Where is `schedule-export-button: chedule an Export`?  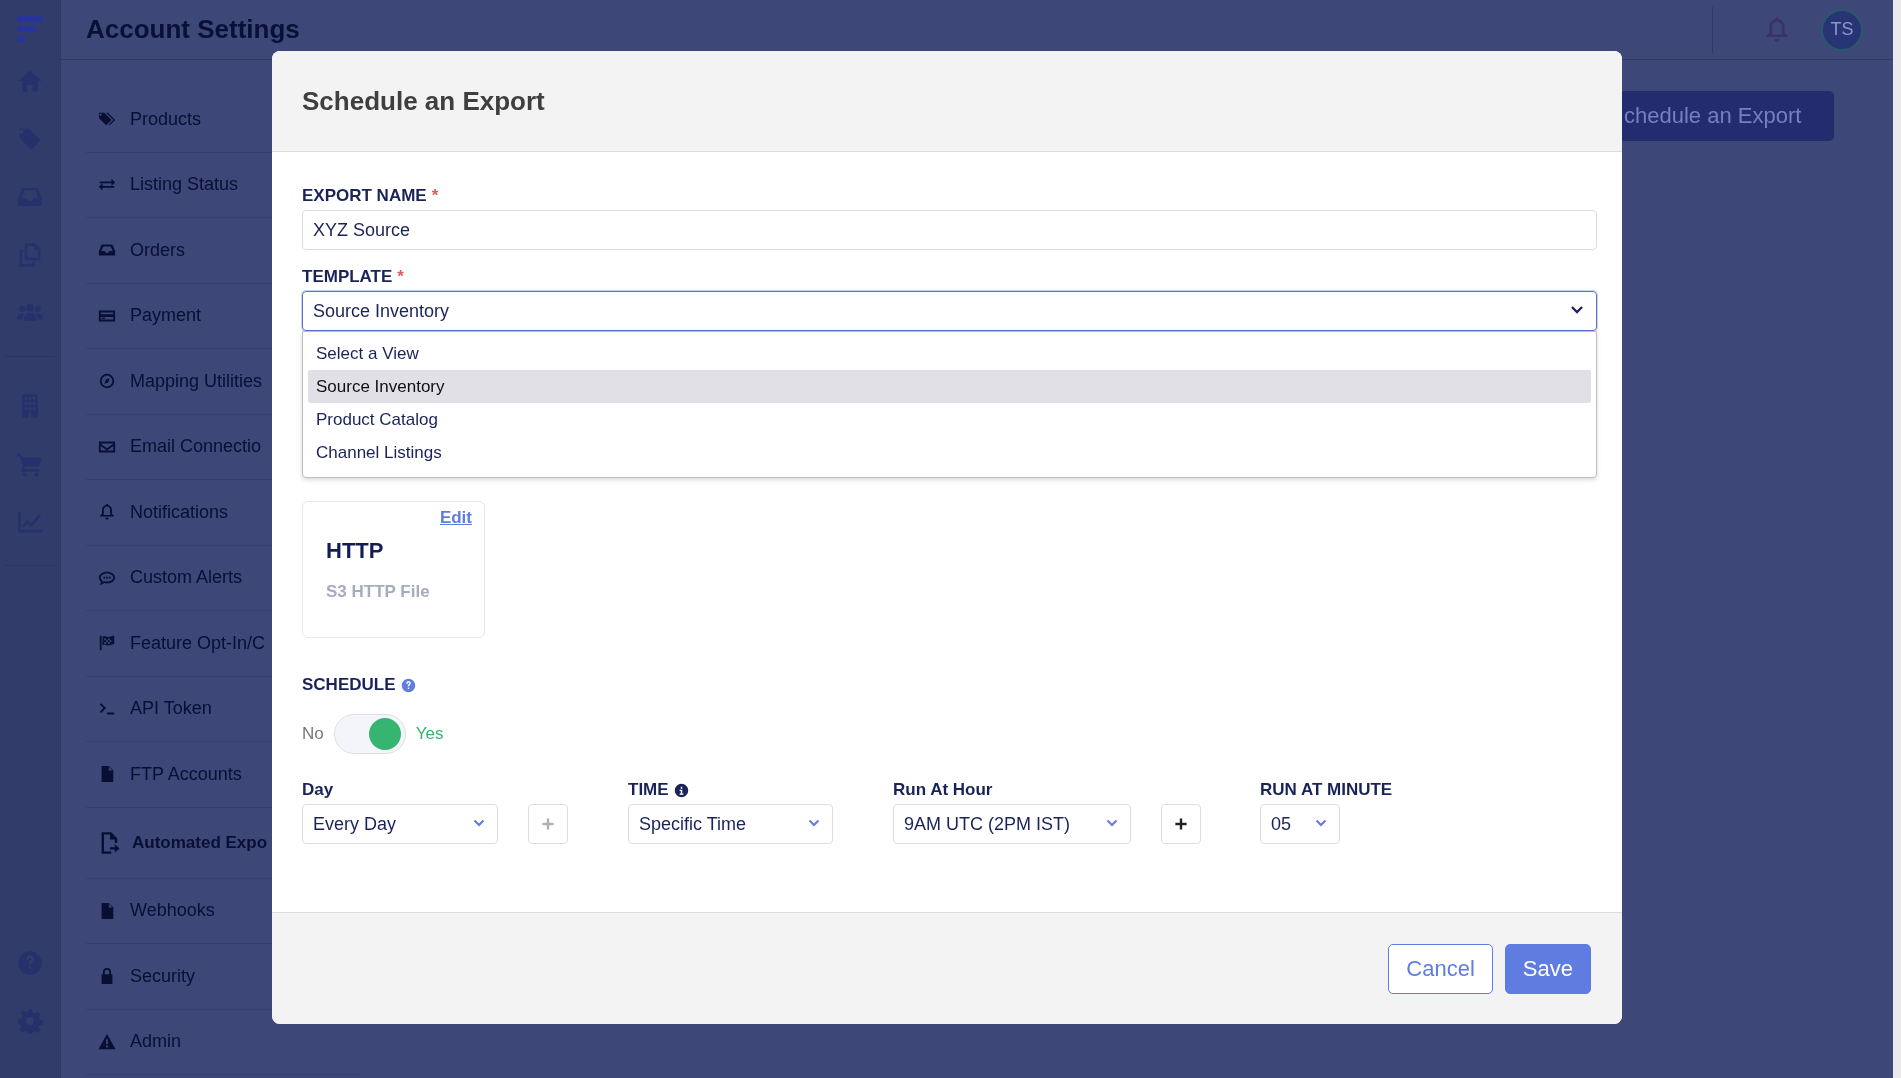 schedule-export-button: chedule an Export is located at coordinates (1727, 116).